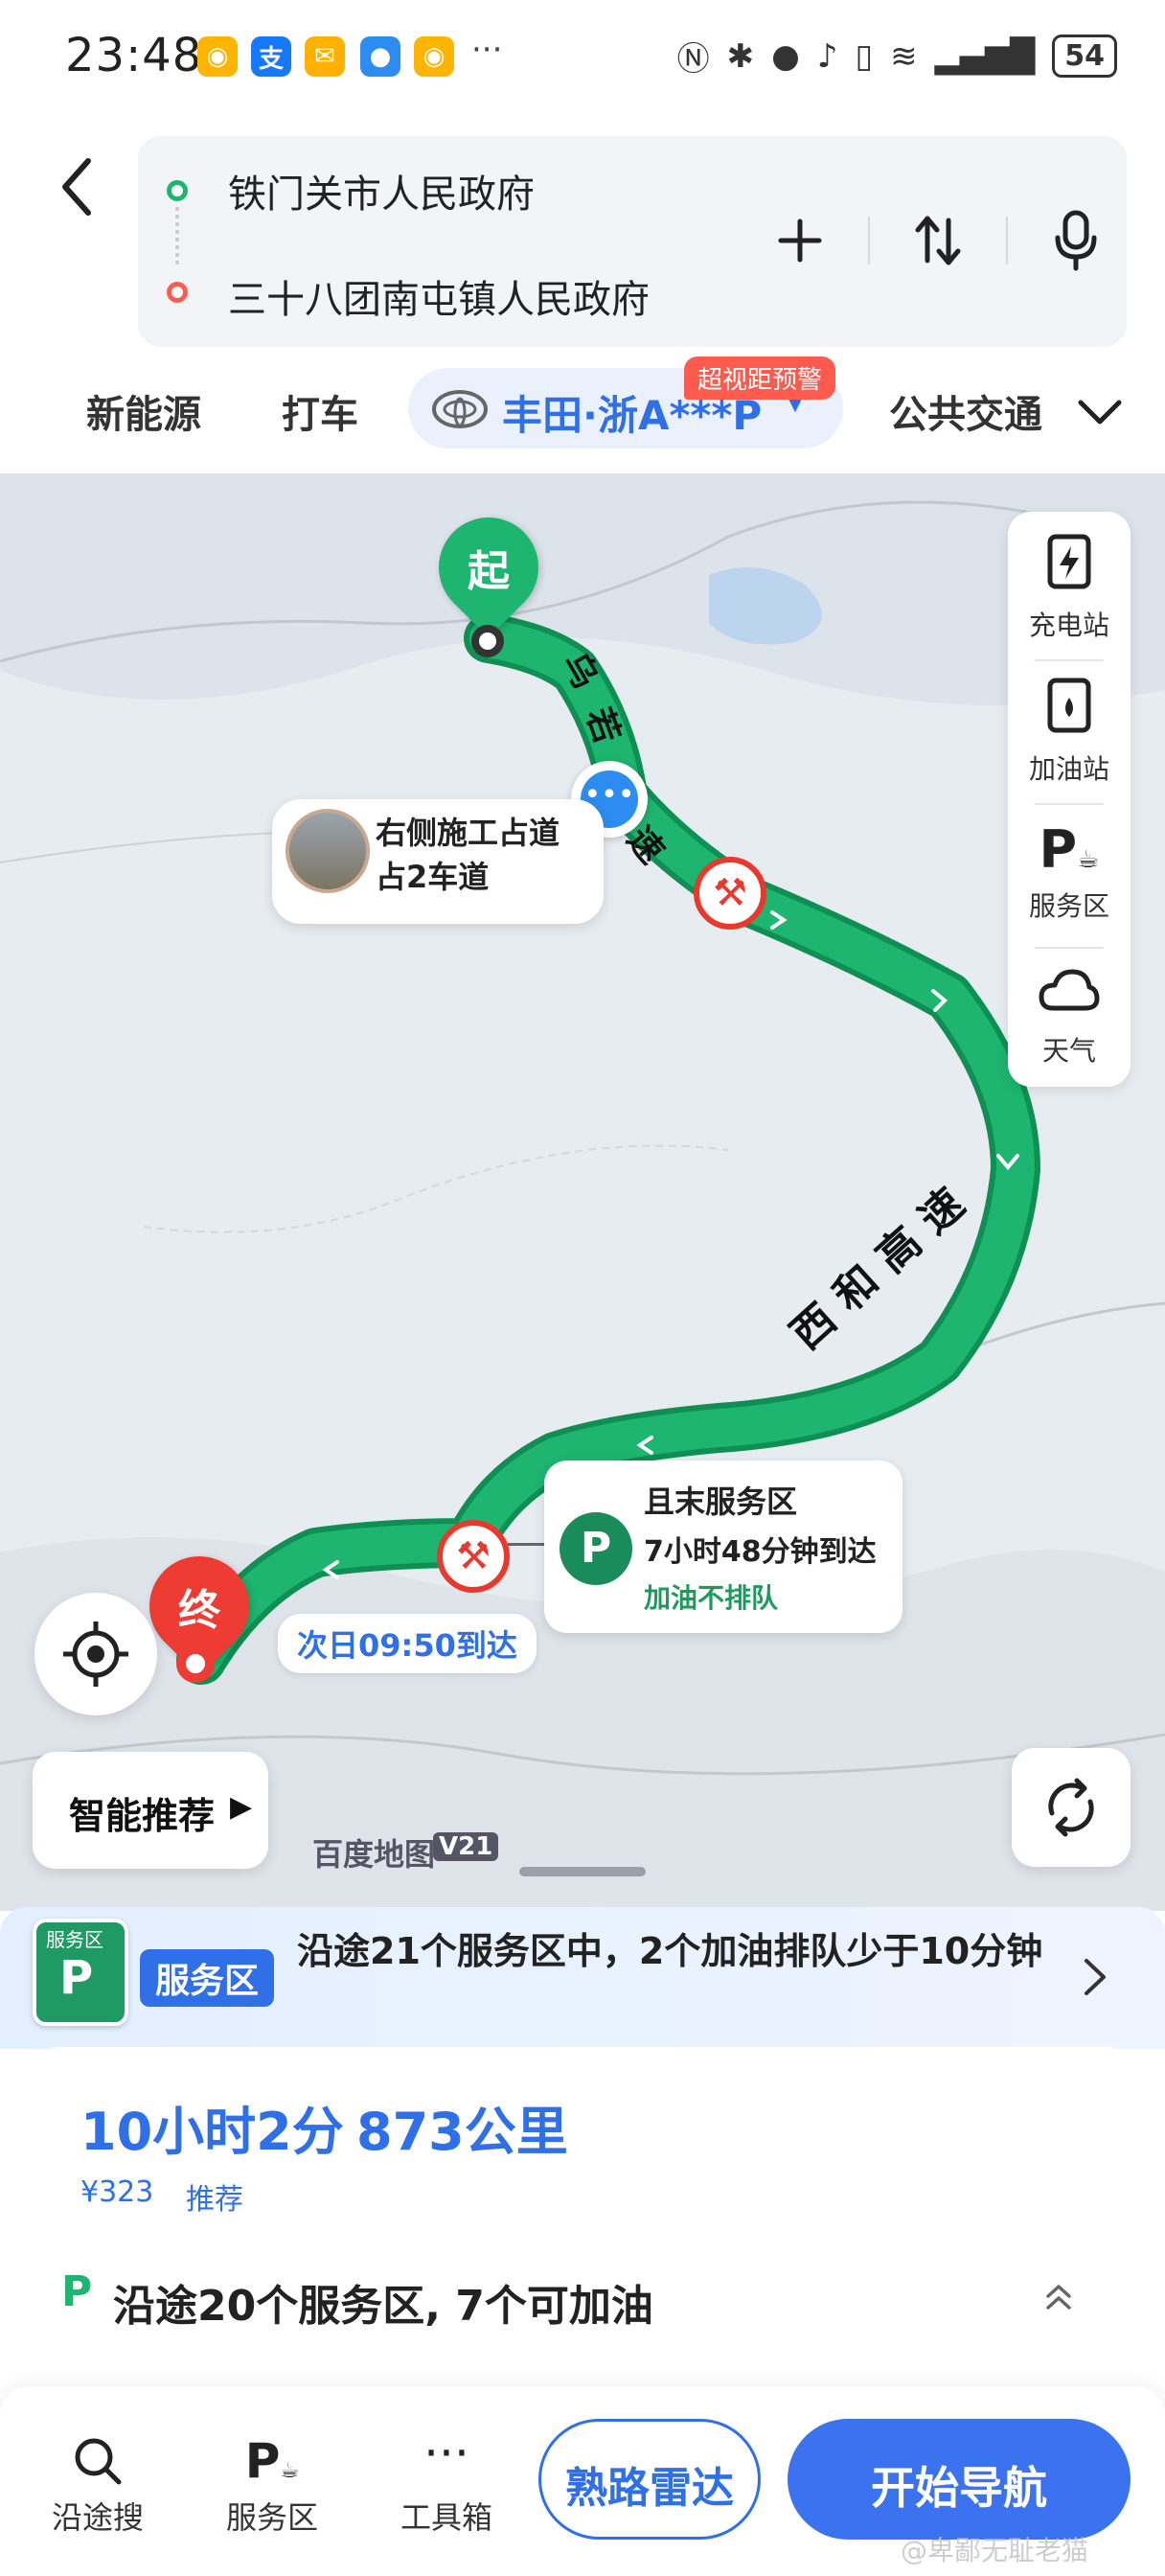  Describe the element at coordinates (1096, 1977) in the screenshot. I see `chevron-right-icon` at that location.